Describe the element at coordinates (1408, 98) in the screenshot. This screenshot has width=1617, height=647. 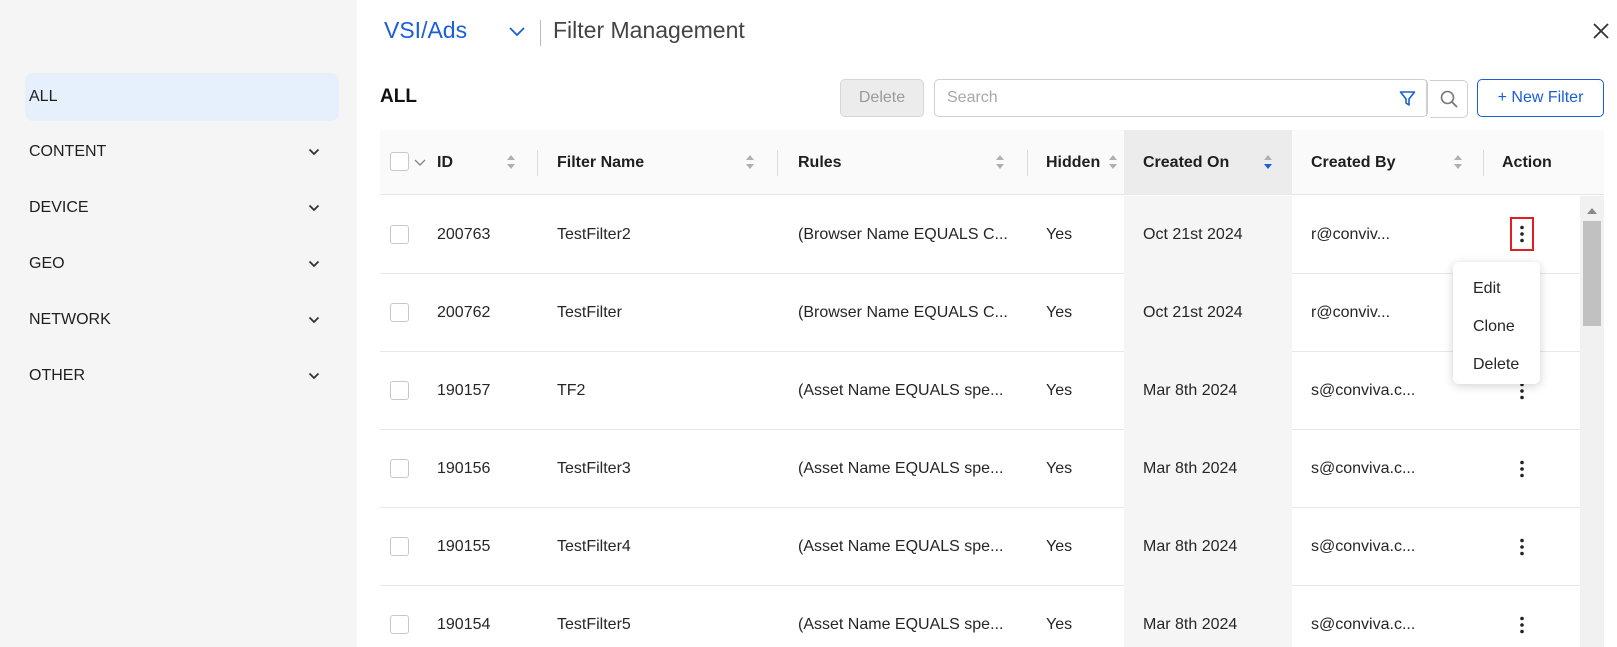
I see `filter-icon` at that location.